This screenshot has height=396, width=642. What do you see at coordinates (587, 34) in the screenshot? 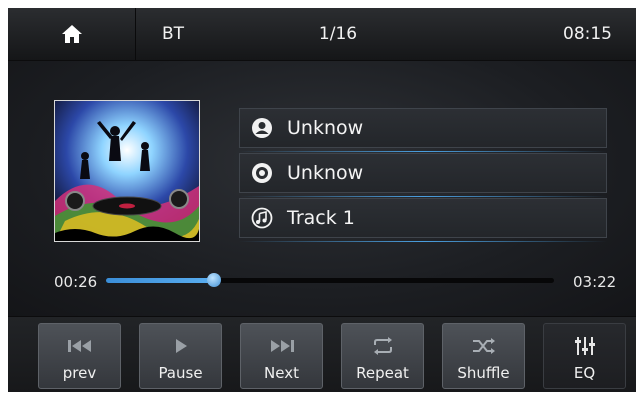
I see `clock: 08:15` at bounding box center [587, 34].